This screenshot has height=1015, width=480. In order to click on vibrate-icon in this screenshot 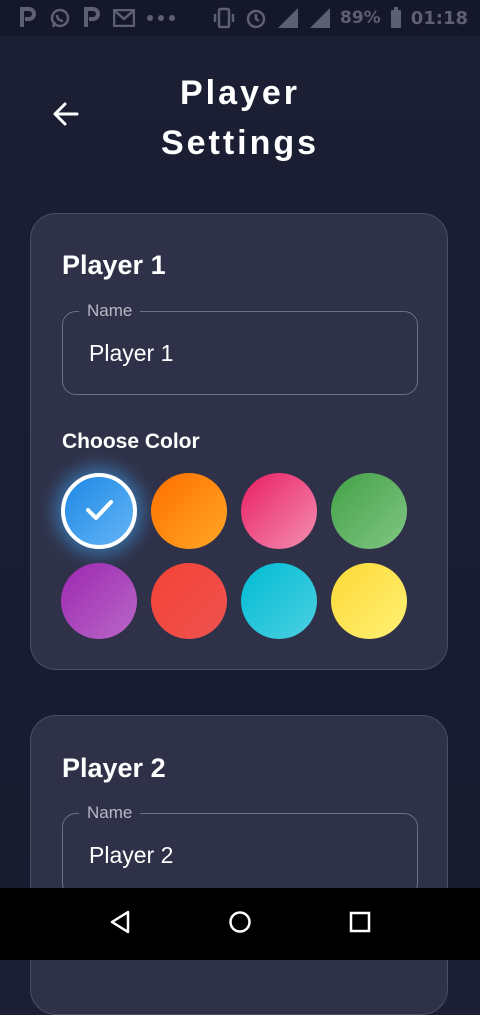, I will do `click(224, 18)`.